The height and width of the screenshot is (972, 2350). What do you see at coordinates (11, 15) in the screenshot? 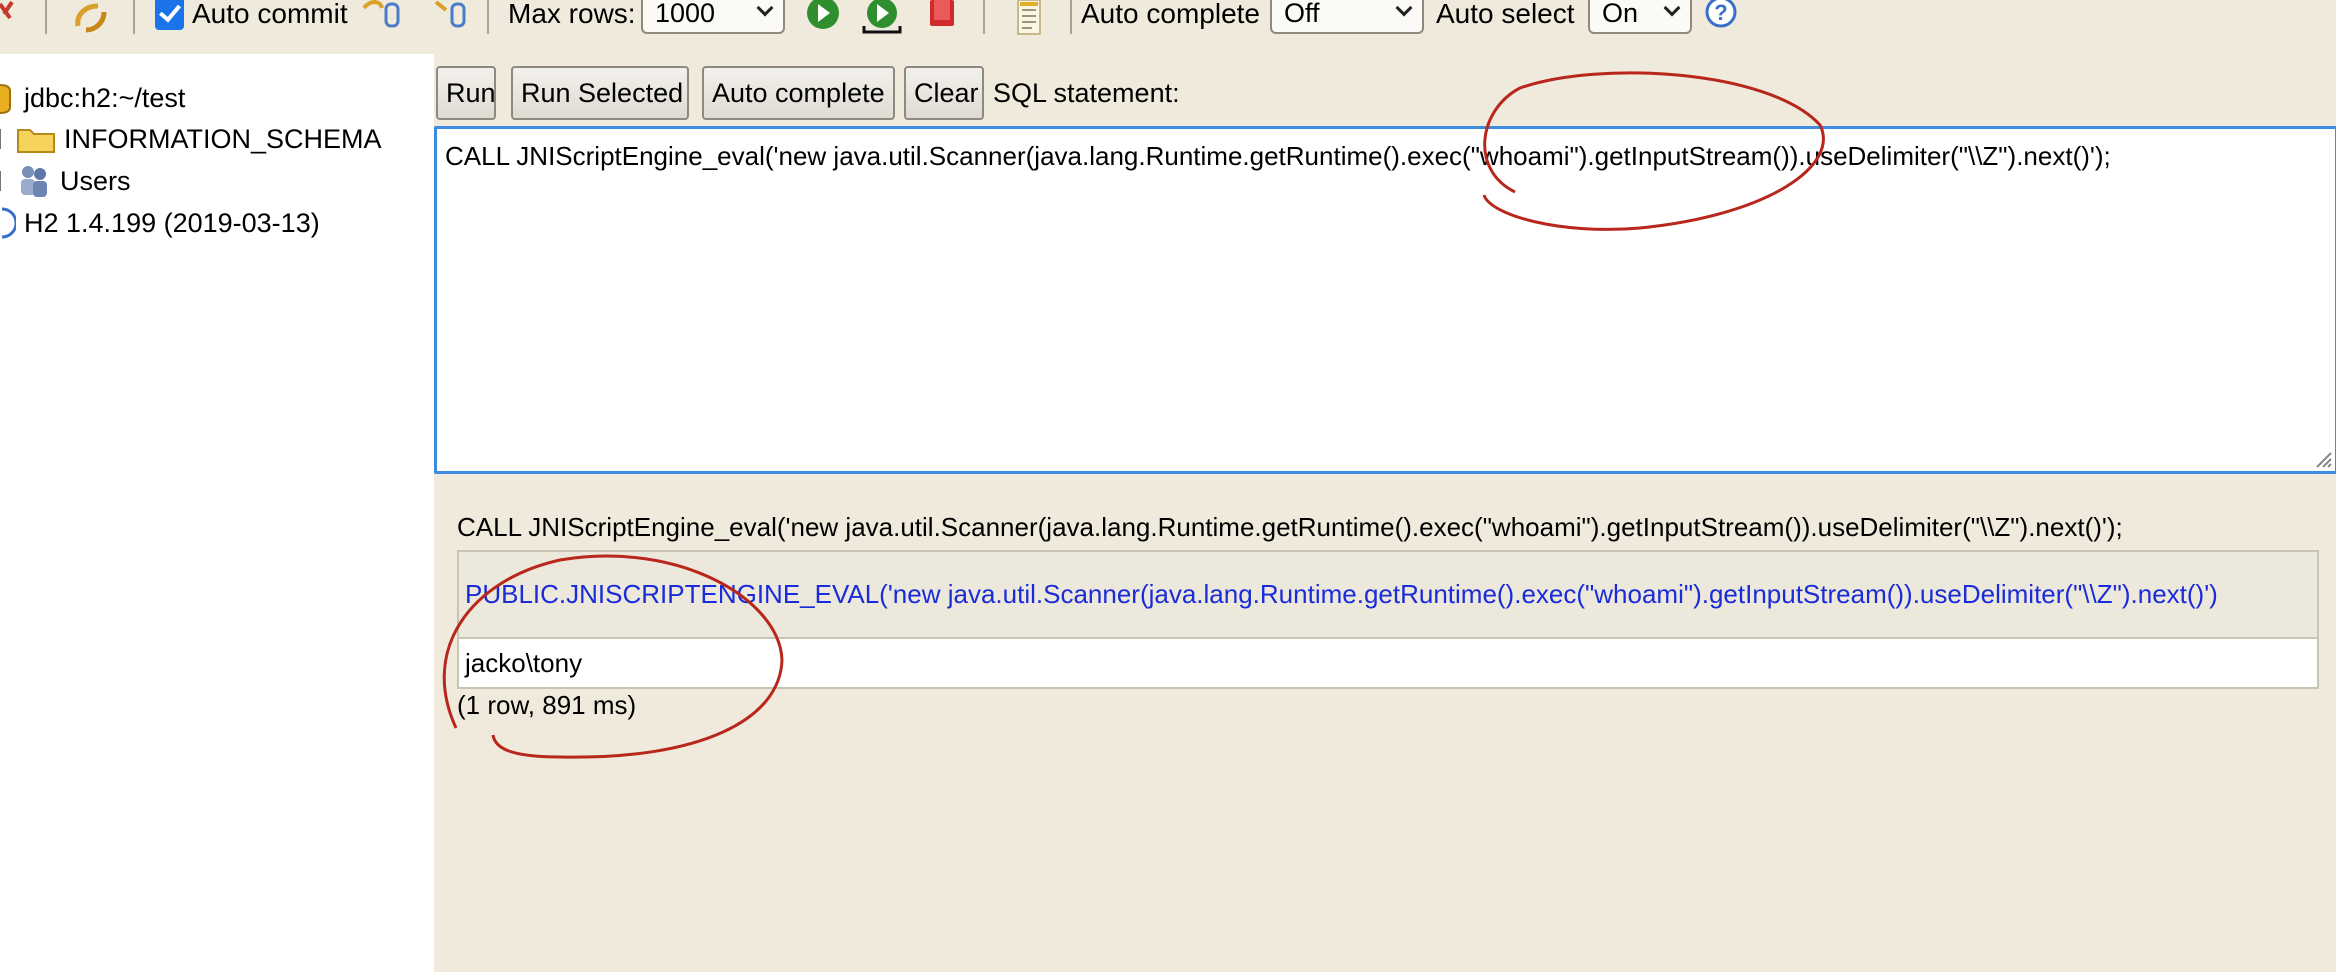
I see `disconnect-icon` at bounding box center [11, 15].